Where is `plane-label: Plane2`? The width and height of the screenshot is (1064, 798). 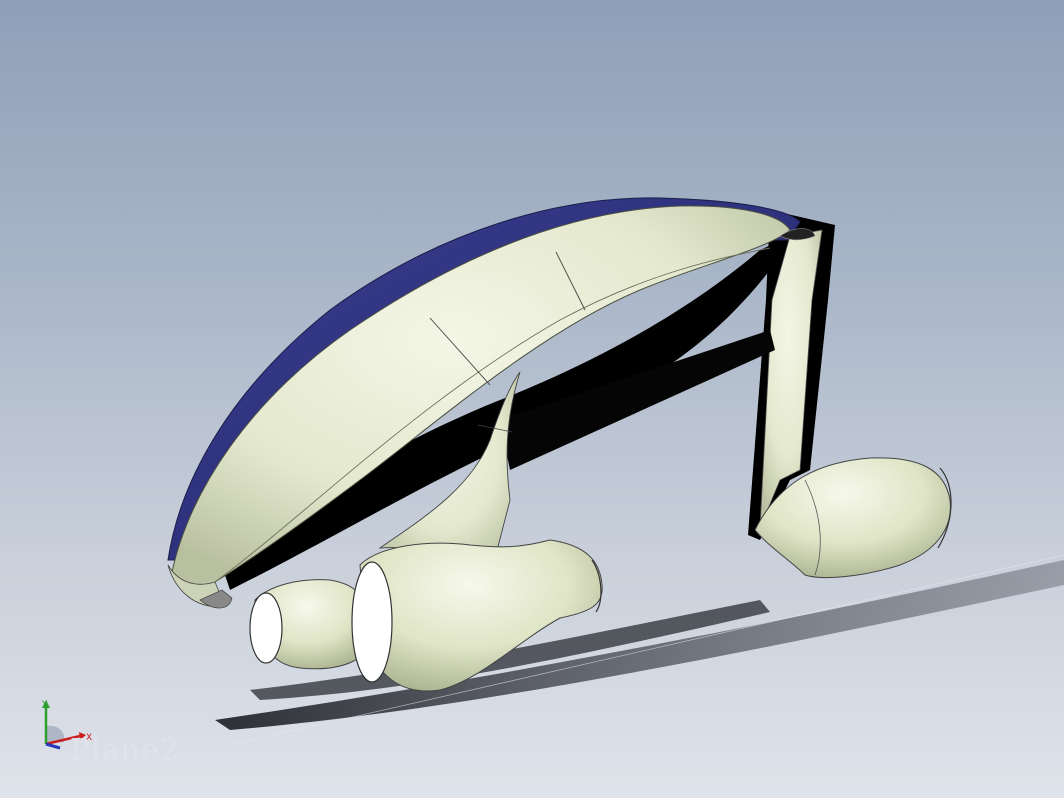
plane-label: Plane2 is located at coordinates (125, 750).